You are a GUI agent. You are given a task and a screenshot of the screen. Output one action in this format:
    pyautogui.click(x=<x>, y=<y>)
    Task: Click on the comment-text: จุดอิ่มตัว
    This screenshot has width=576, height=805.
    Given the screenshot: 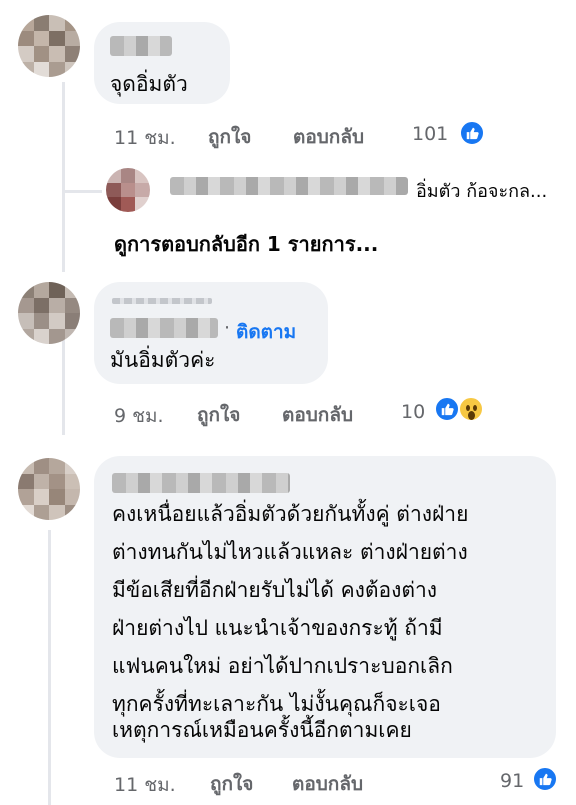 What is the action you would take?
    pyautogui.click(x=149, y=84)
    